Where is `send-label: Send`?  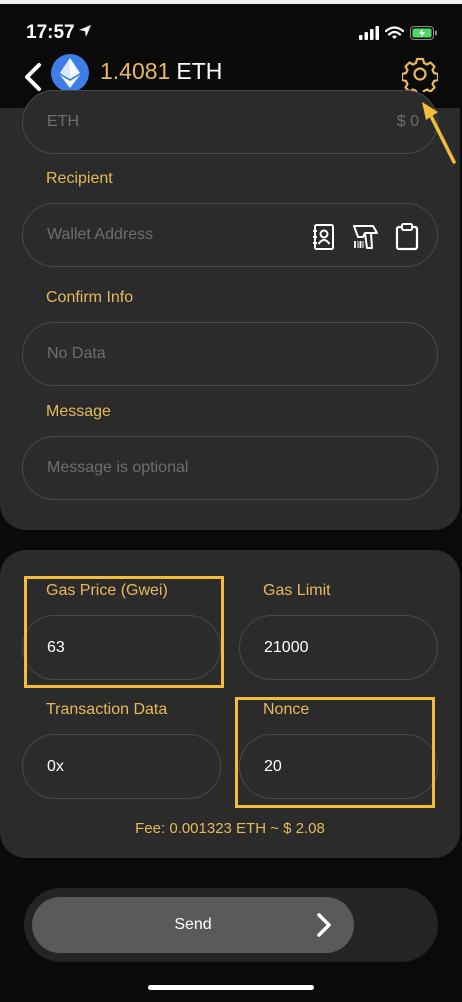 send-label: Send is located at coordinates (193, 924).